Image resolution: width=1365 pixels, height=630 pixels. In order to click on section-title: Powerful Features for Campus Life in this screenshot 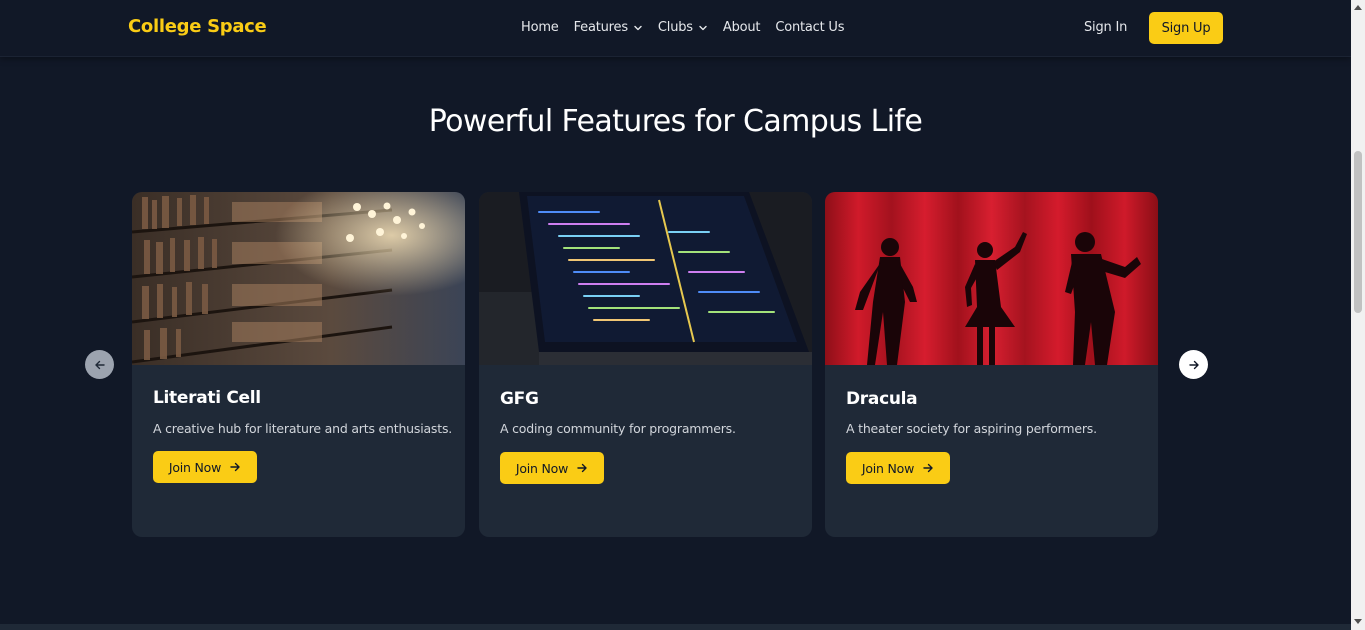, I will do `click(675, 121)`.